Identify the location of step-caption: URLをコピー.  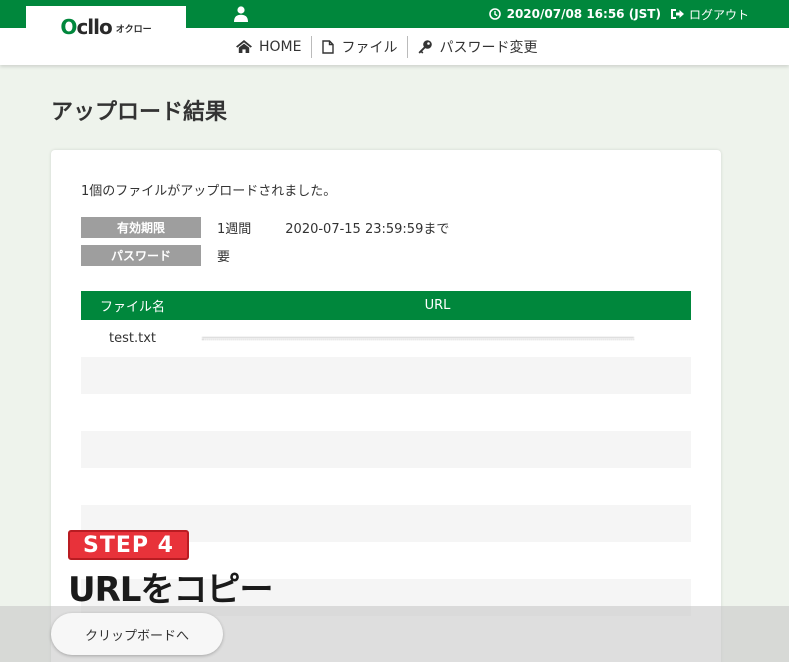
(170, 590).